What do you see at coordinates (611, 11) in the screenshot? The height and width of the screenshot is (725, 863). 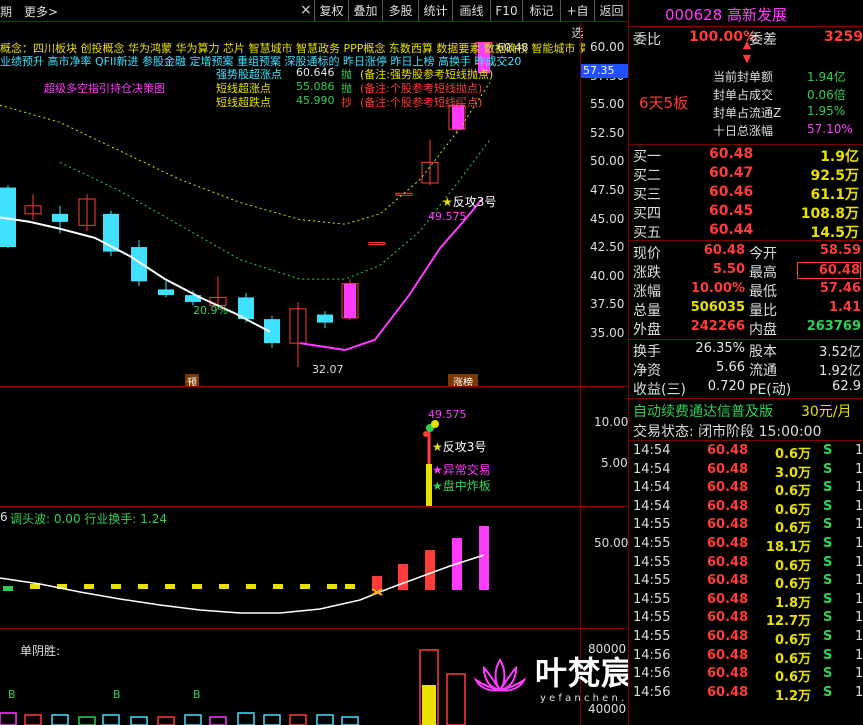 I see `toolbar-button: 返回` at bounding box center [611, 11].